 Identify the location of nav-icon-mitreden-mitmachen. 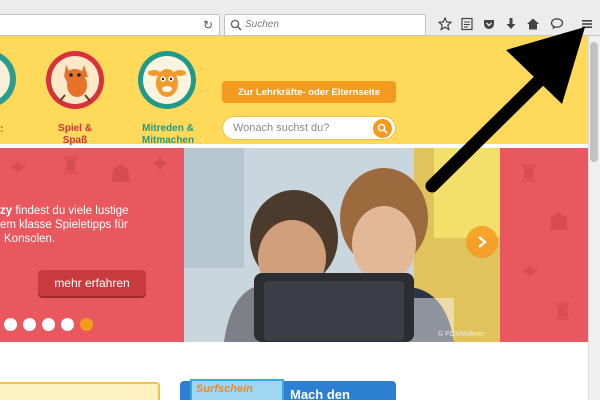
(167, 80).